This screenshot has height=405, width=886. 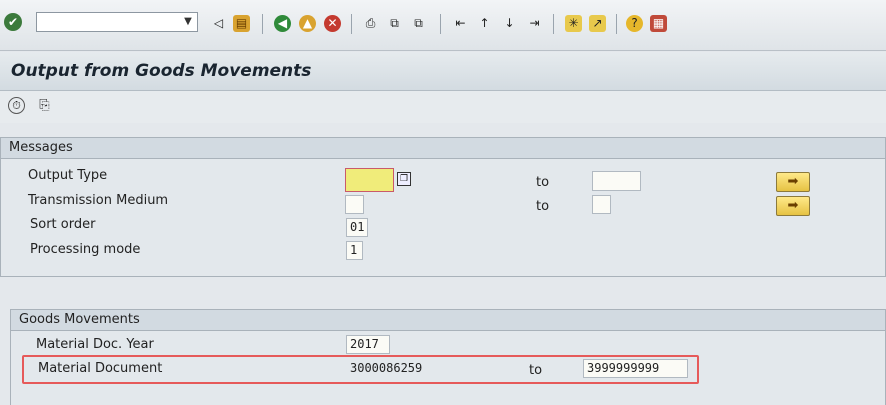 What do you see at coordinates (418, 23) in the screenshot?
I see `find-next-icon: ⧉` at bounding box center [418, 23].